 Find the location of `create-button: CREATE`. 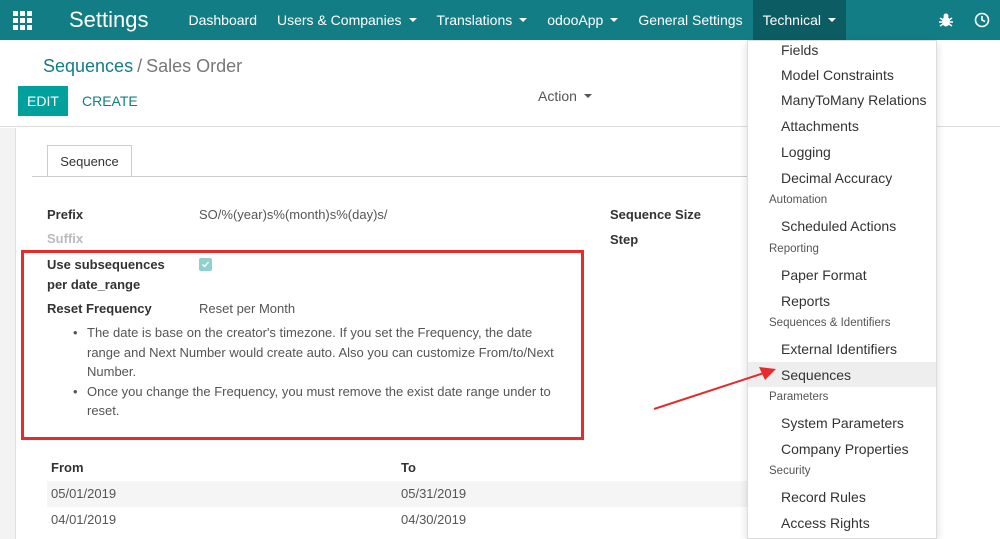

create-button: CREATE is located at coordinates (110, 101).